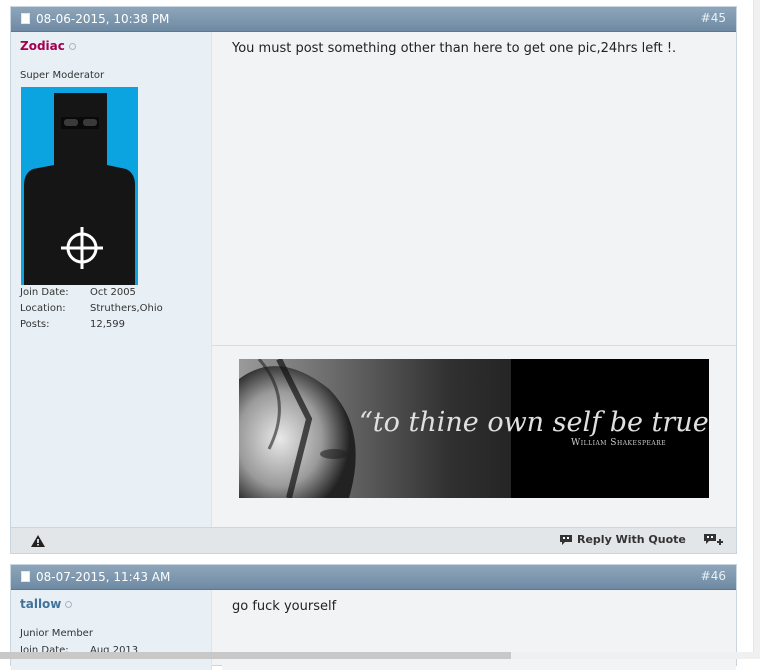 The height and width of the screenshot is (670, 760). I want to click on post-date: 08-07-2015, 11:43 AM, so click(103, 577).